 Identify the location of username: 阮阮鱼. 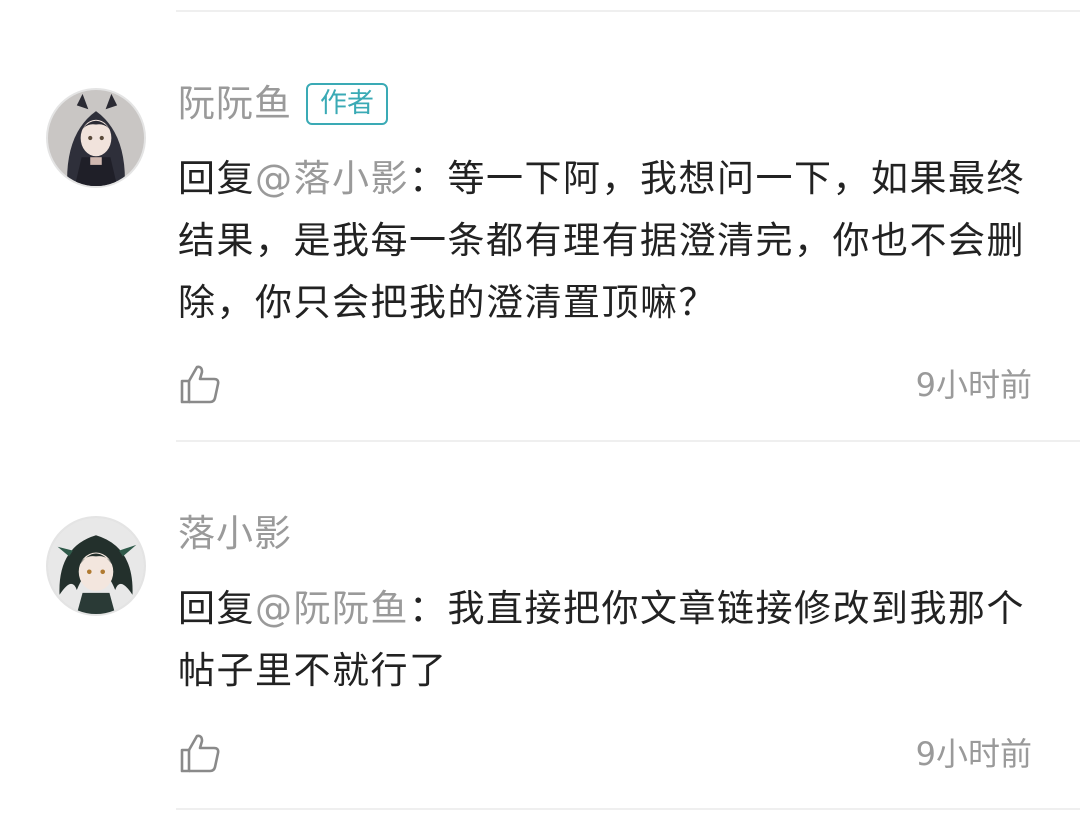
(235, 104).